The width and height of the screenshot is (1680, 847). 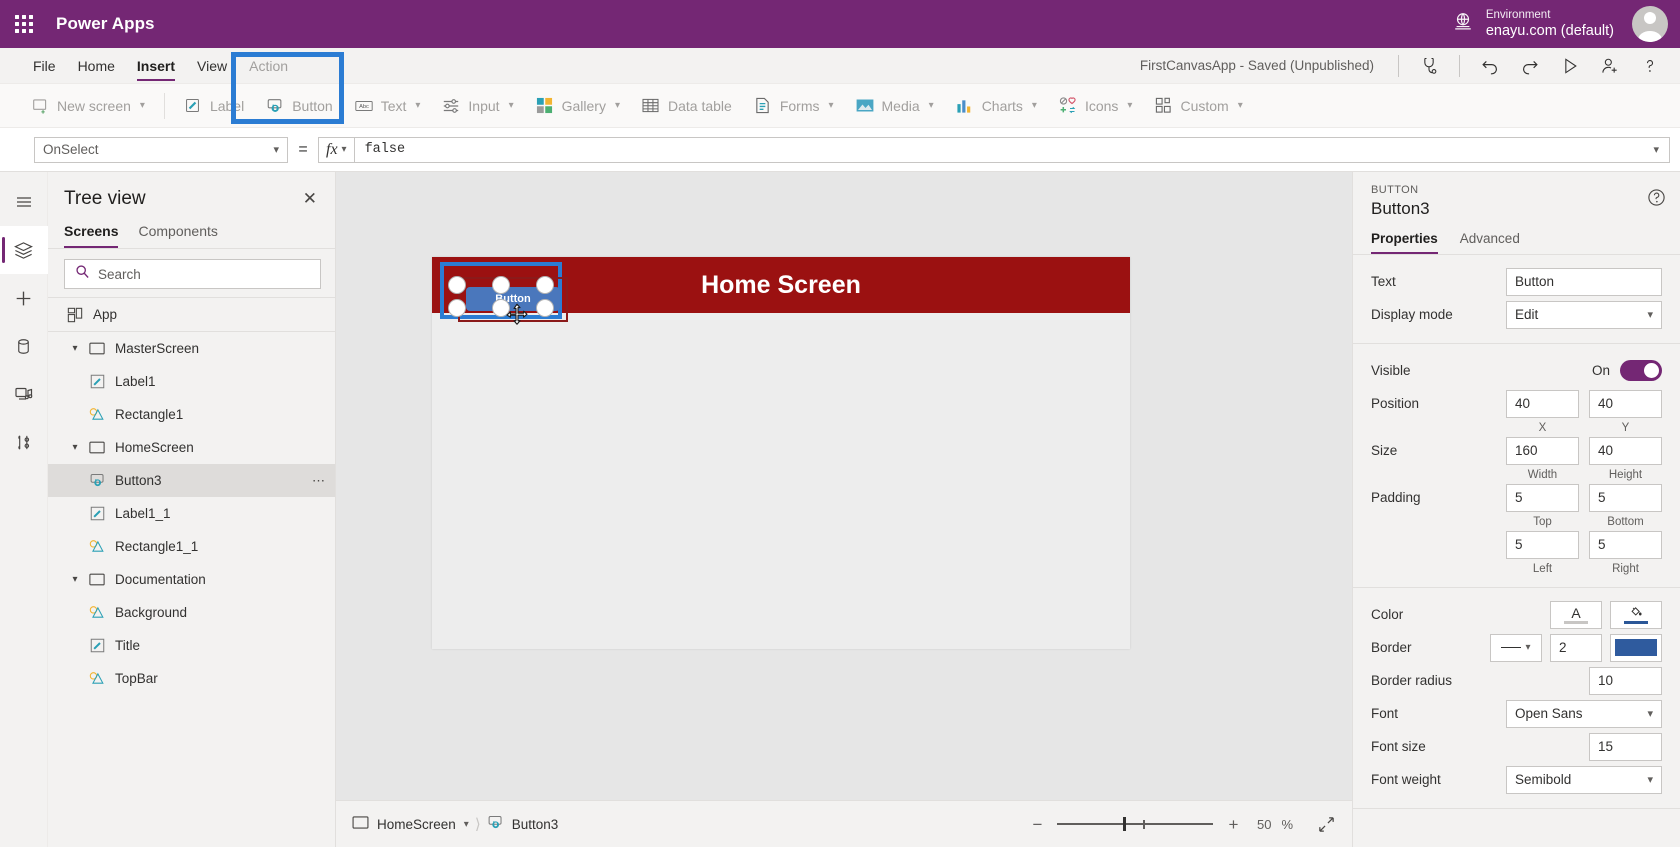 What do you see at coordinates (410, 824) in the screenshot?
I see `breadcrumb-screen: HomeScreen ▾` at bounding box center [410, 824].